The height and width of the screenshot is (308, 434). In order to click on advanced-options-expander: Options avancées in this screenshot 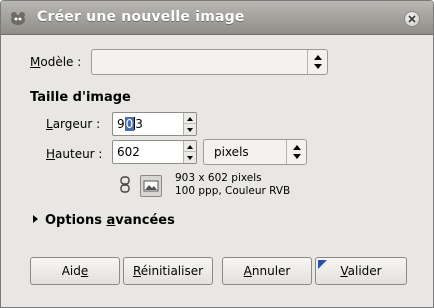, I will do `click(104, 220)`.